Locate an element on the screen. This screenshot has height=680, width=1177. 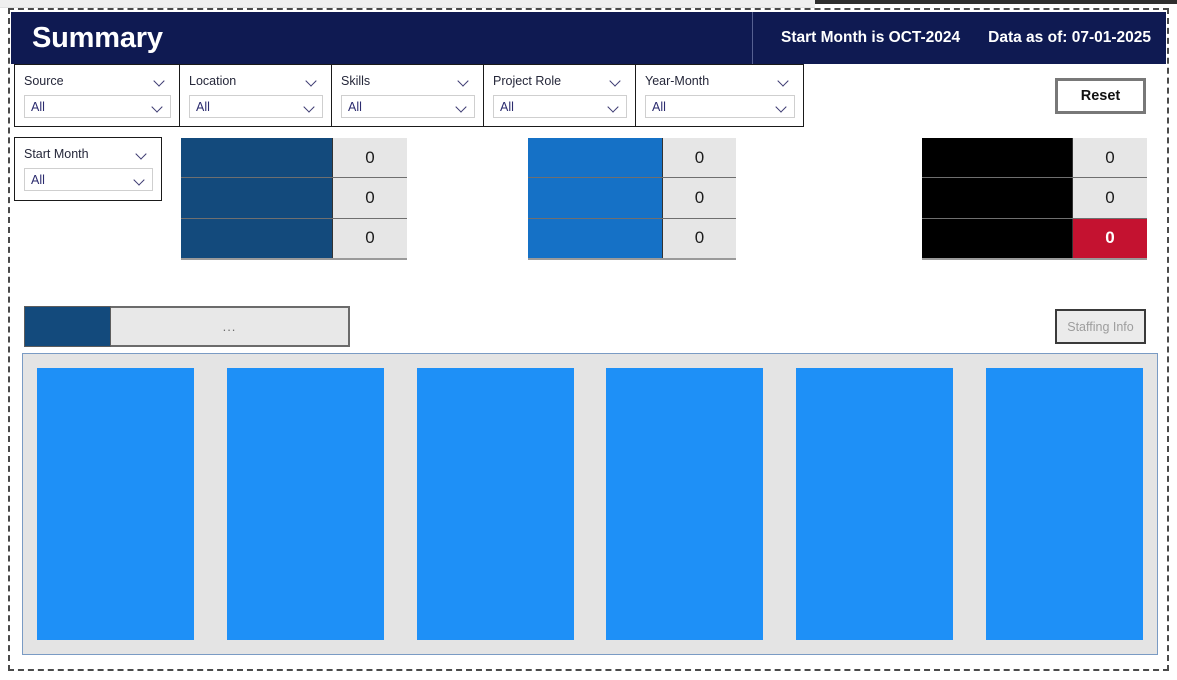
filter-project-role: Project Role All is located at coordinates (560, 95).